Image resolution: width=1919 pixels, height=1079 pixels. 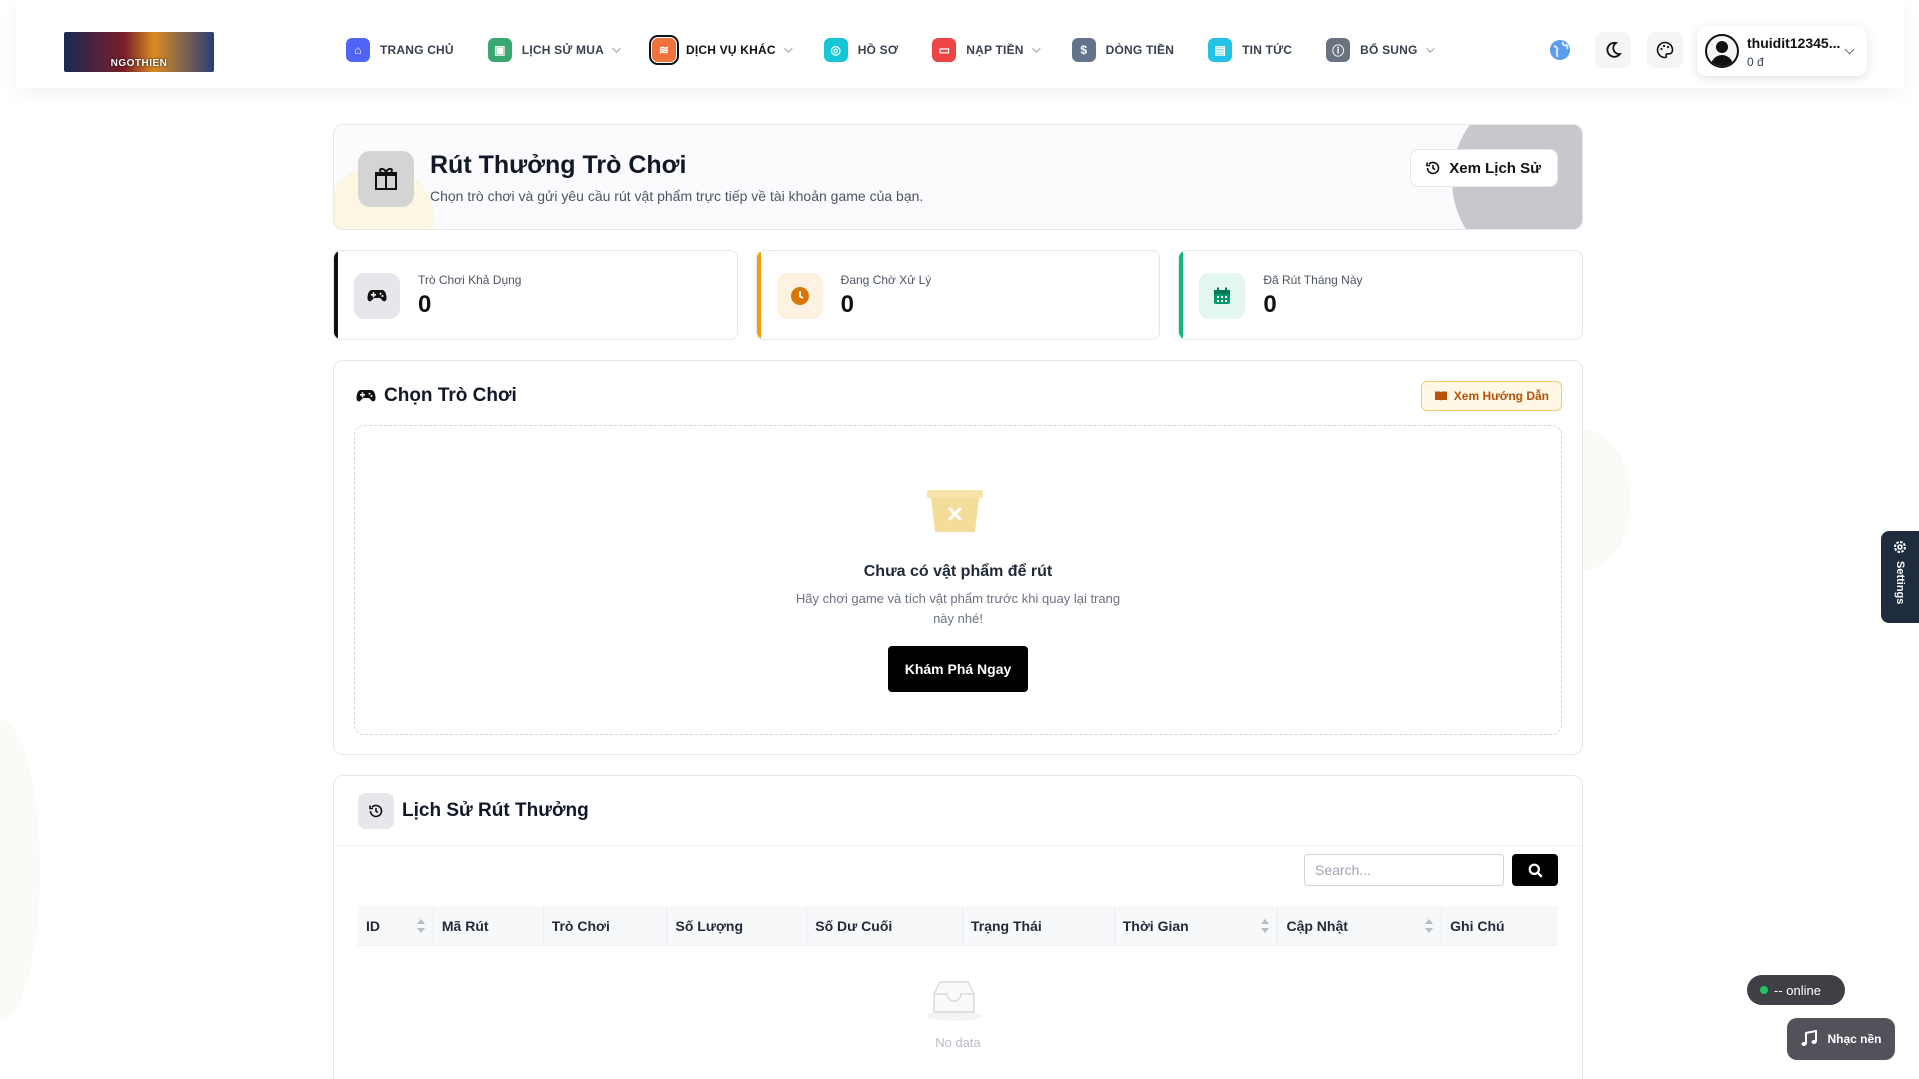 I want to click on stat-label: Đang Chờ Xử Lý, so click(x=886, y=280).